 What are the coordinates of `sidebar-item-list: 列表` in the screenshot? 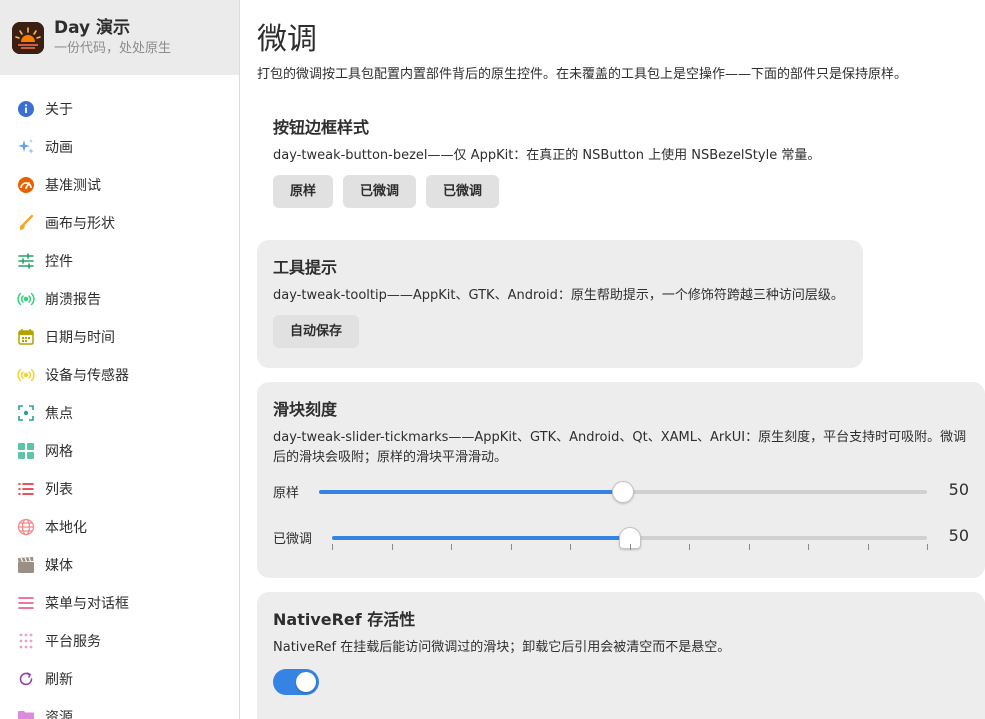 It's located at (119, 489).